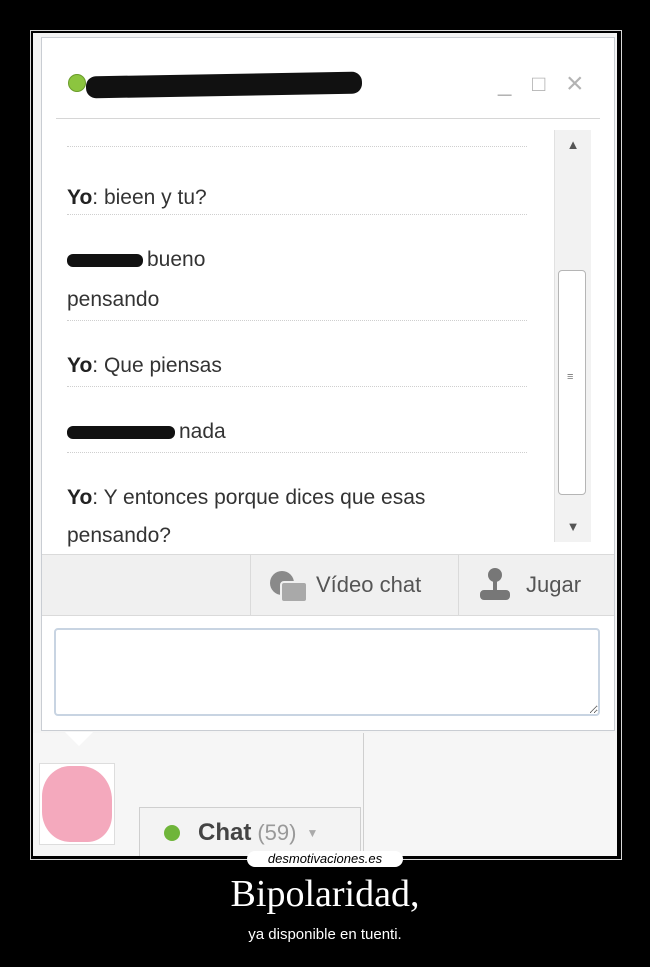 The width and height of the screenshot is (650, 967). I want to click on scroll-thumb: ≡, so click(572, 382).